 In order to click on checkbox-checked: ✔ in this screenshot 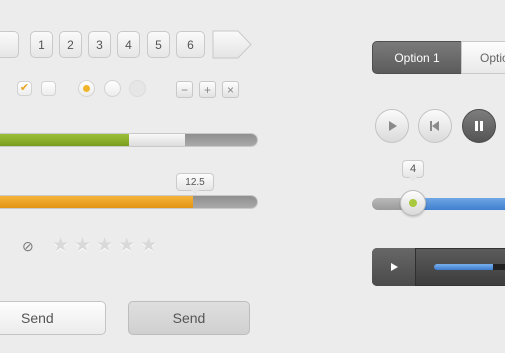, I will do `click(24, 88)`.